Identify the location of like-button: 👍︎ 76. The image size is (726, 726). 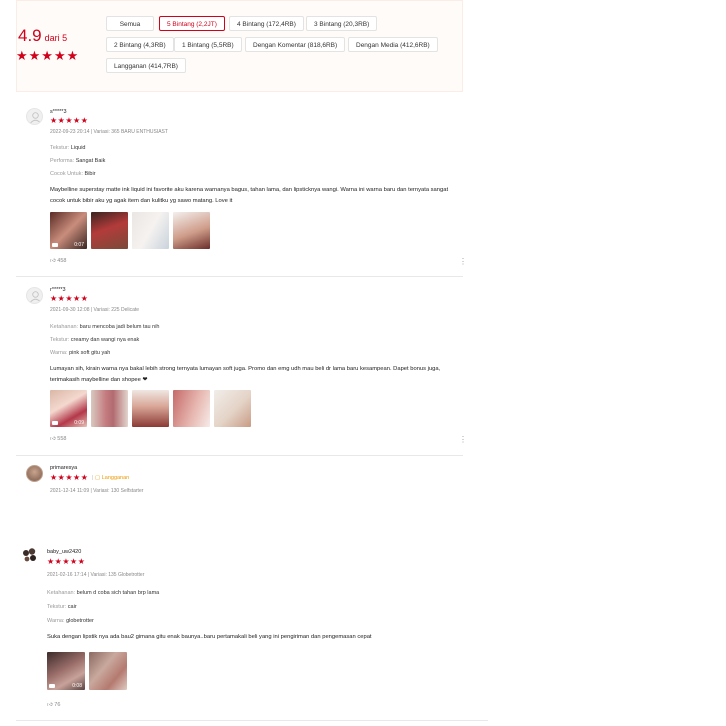
(53, 705).